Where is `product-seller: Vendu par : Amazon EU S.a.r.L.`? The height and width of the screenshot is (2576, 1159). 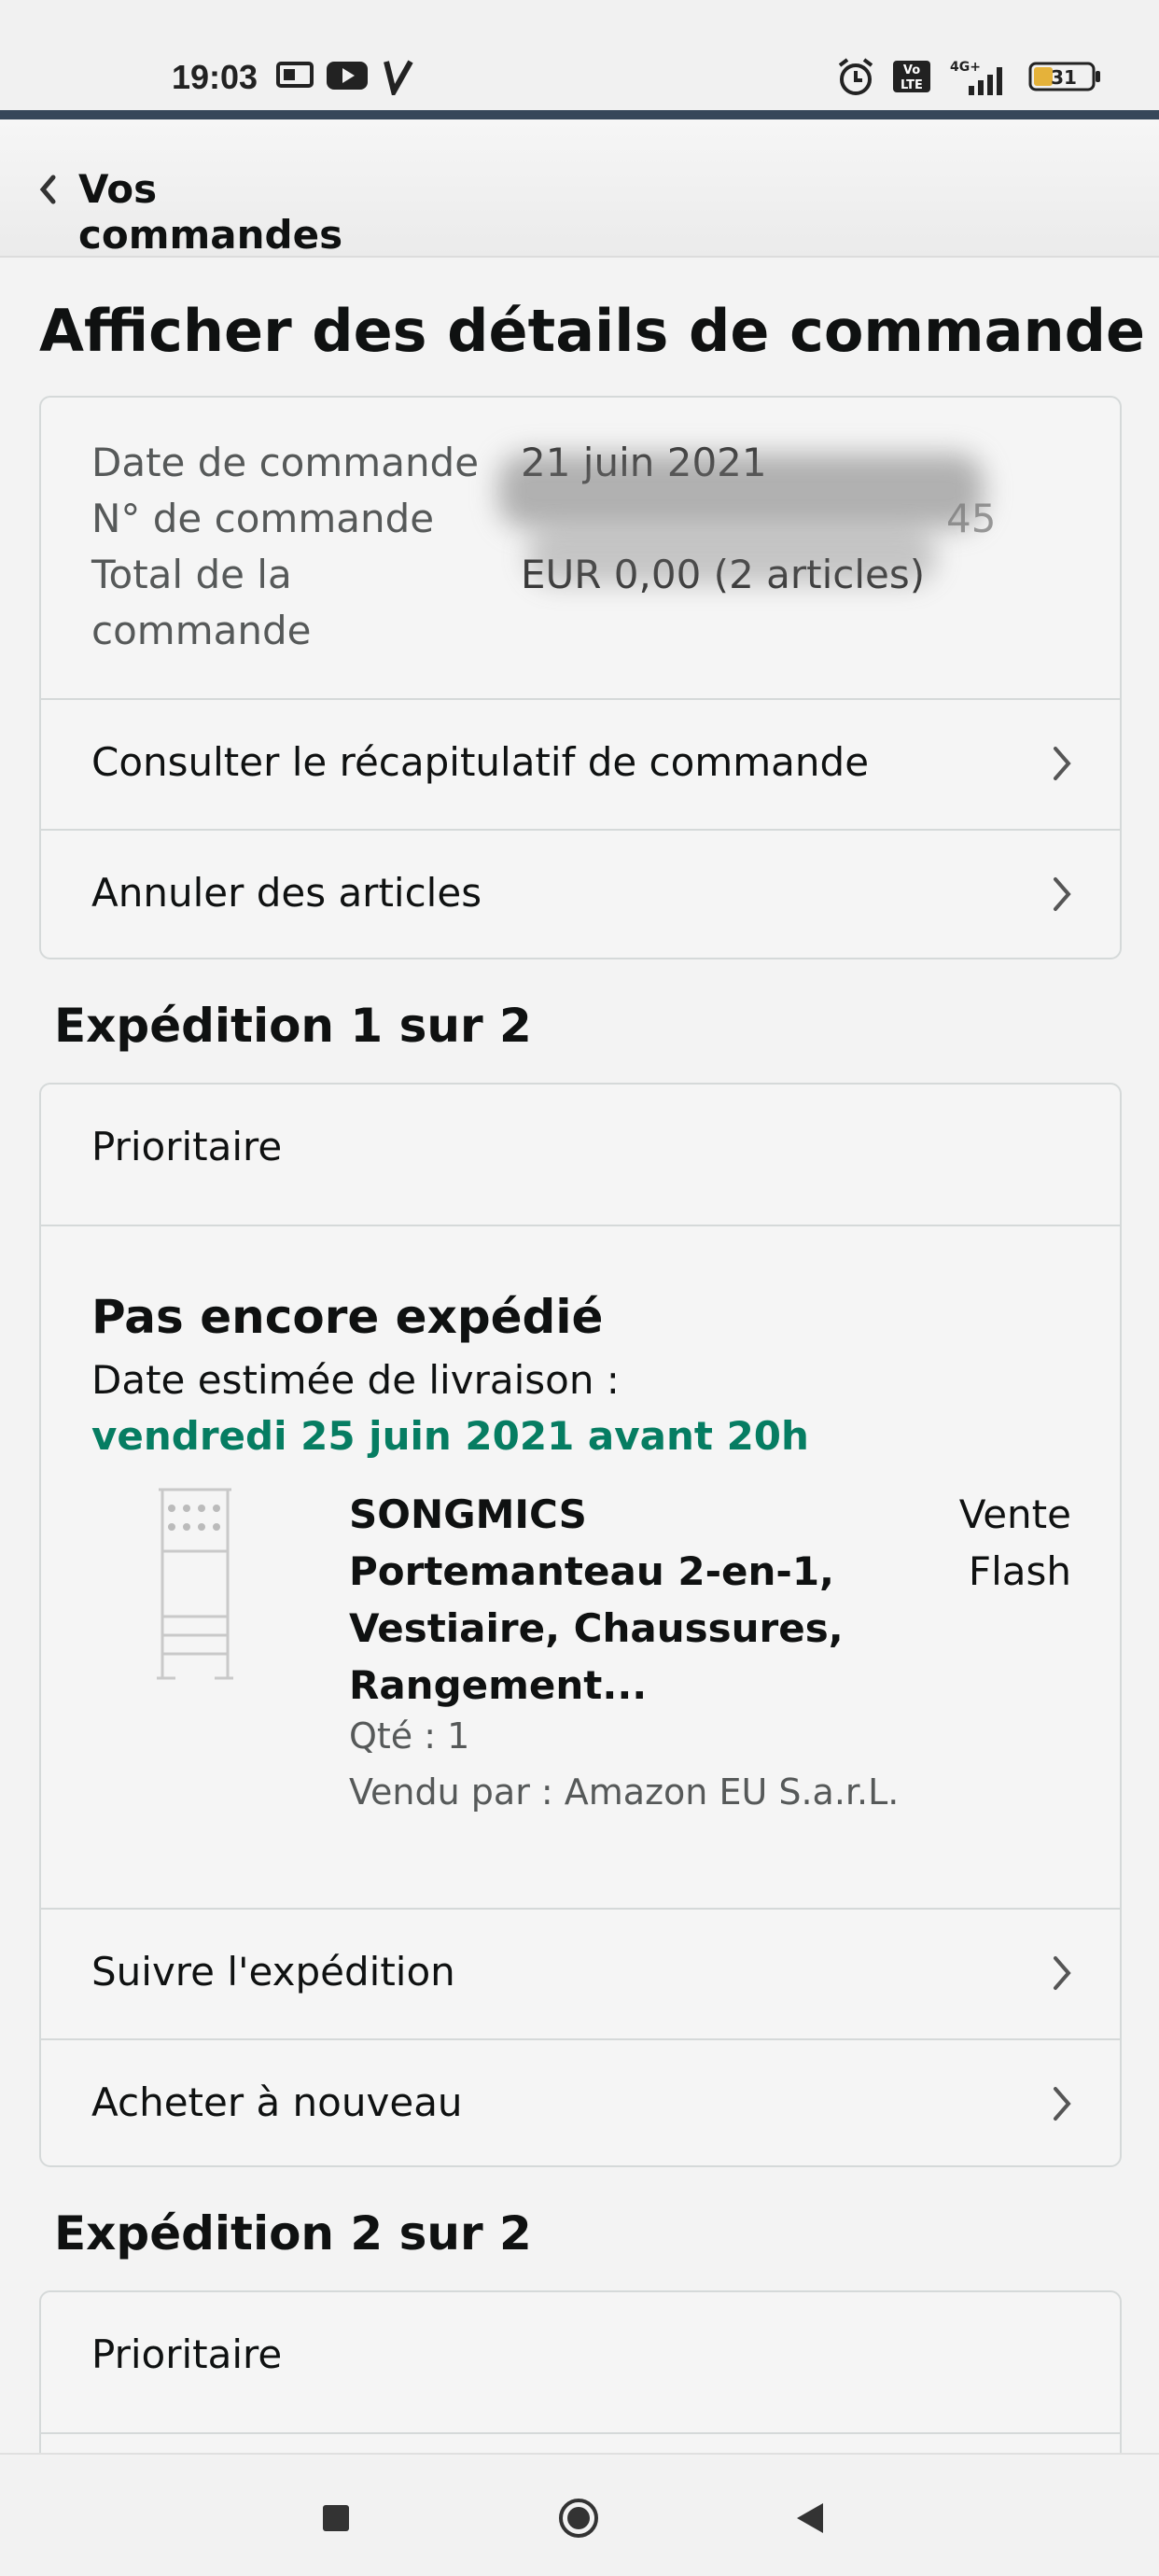
product-seller: Vendu par : Amazon EU S.a.r.L. is located at coordinates (625, 1792).